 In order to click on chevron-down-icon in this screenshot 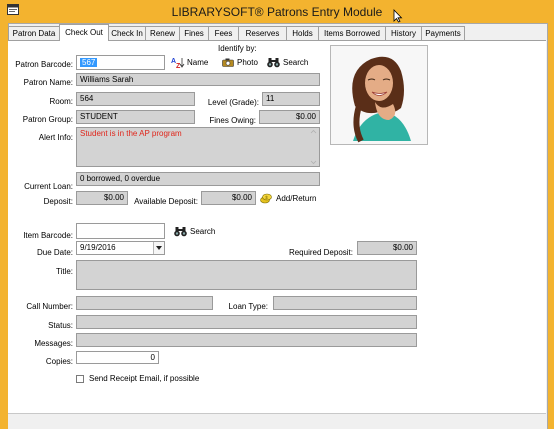, I will do `click(159, 248)`.